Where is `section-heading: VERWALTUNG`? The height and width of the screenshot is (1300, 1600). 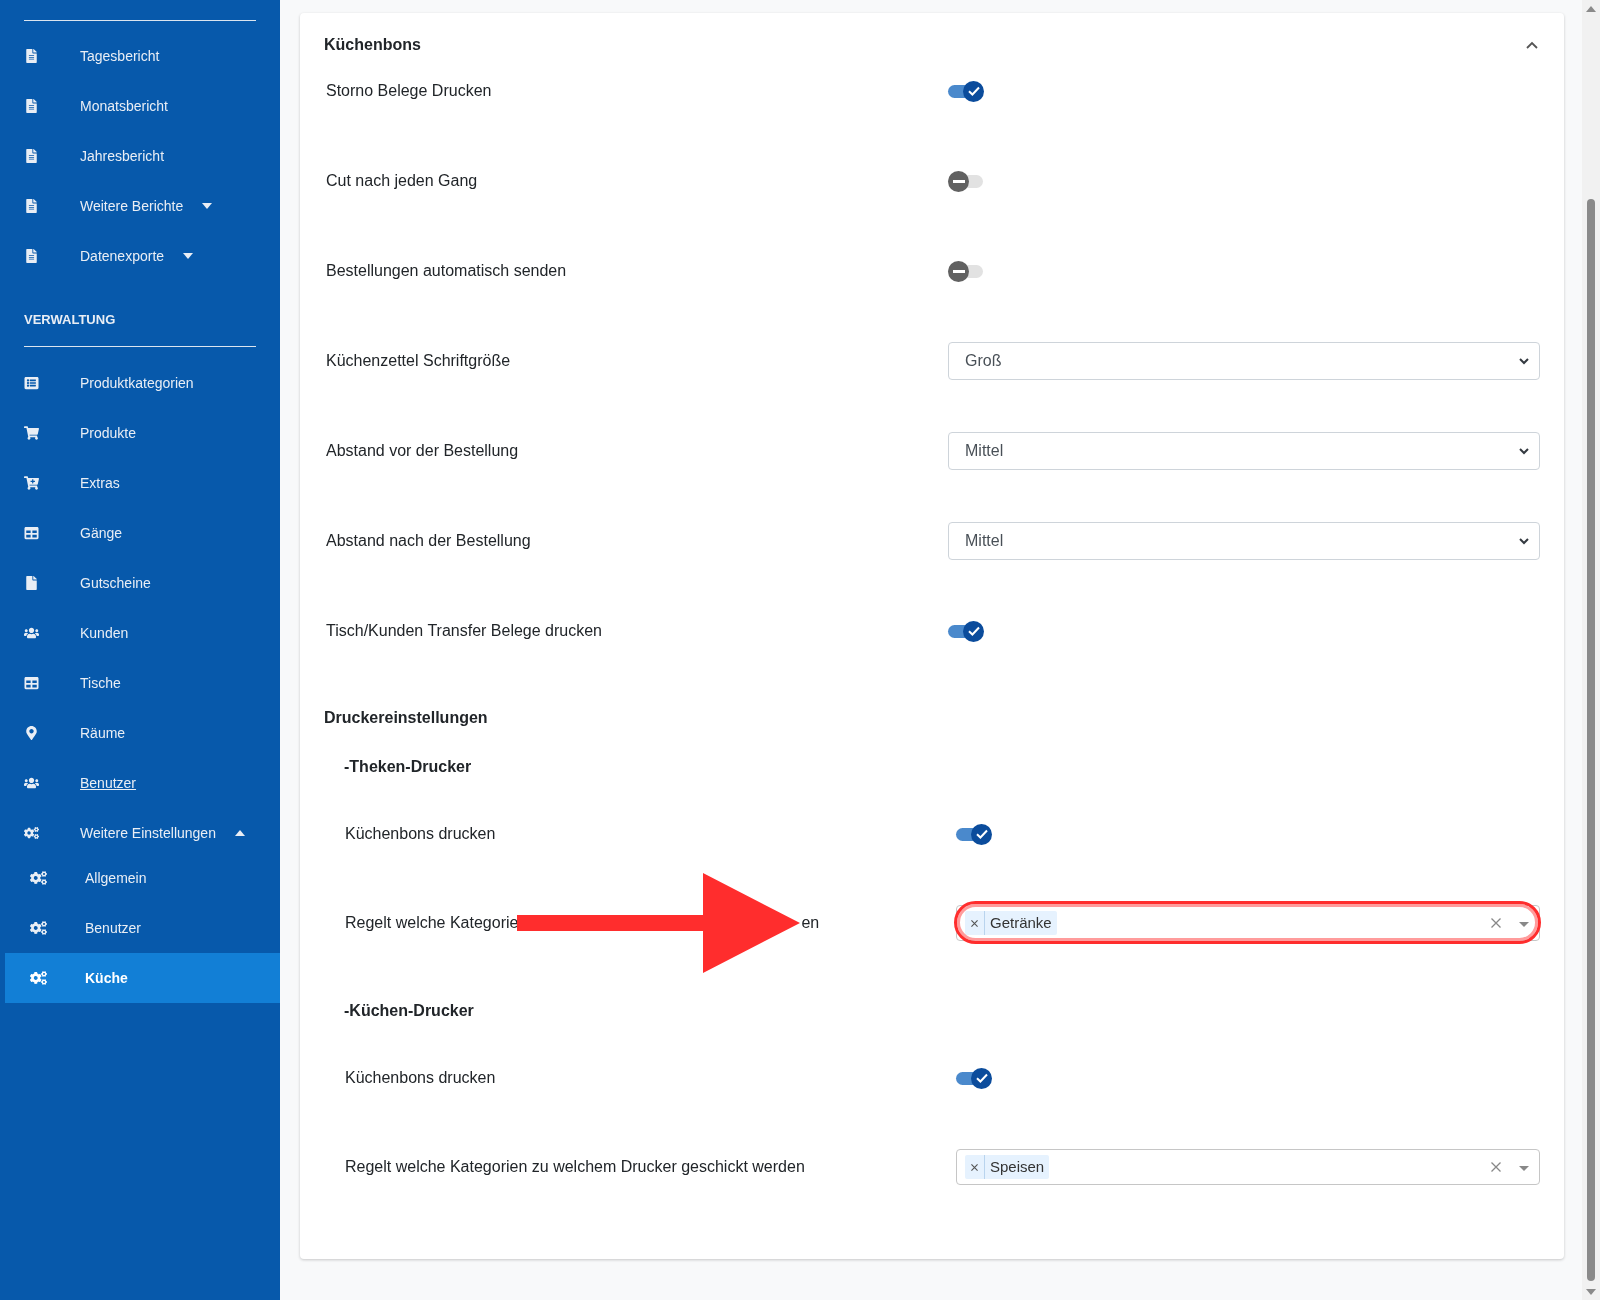 section-heading: VERWALTUNG is located at coordinates (70, 320).